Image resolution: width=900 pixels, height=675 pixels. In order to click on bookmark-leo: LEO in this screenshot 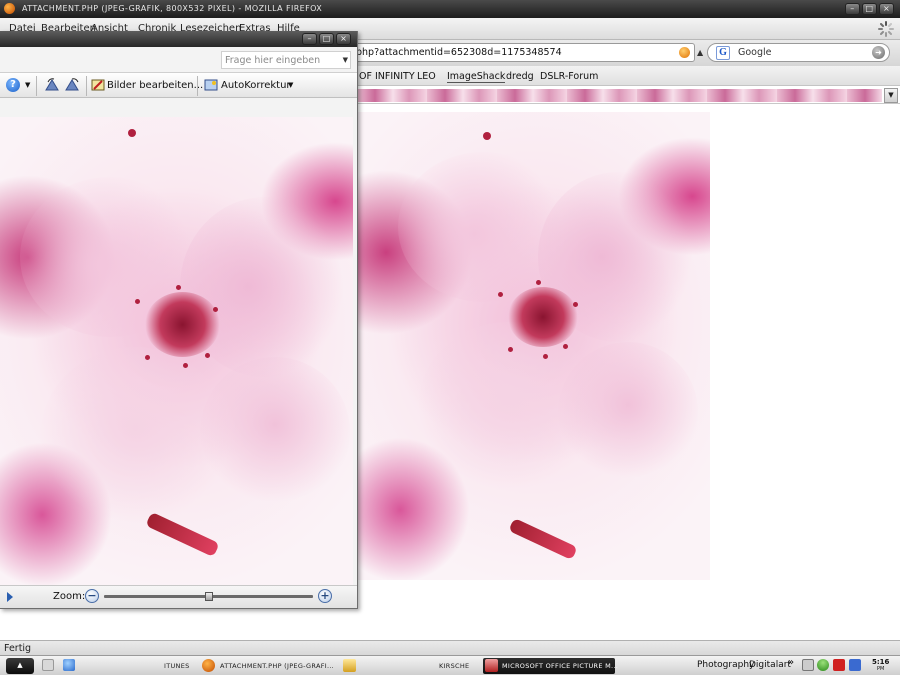, I will do `click(426, 76)`.